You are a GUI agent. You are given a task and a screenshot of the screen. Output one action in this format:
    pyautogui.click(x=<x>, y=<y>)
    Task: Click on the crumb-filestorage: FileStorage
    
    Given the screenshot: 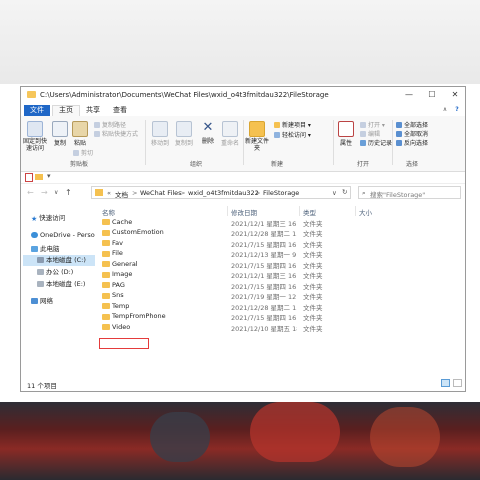 What is the action you would take?
    pyautogui.click(x=281, y=193)
    